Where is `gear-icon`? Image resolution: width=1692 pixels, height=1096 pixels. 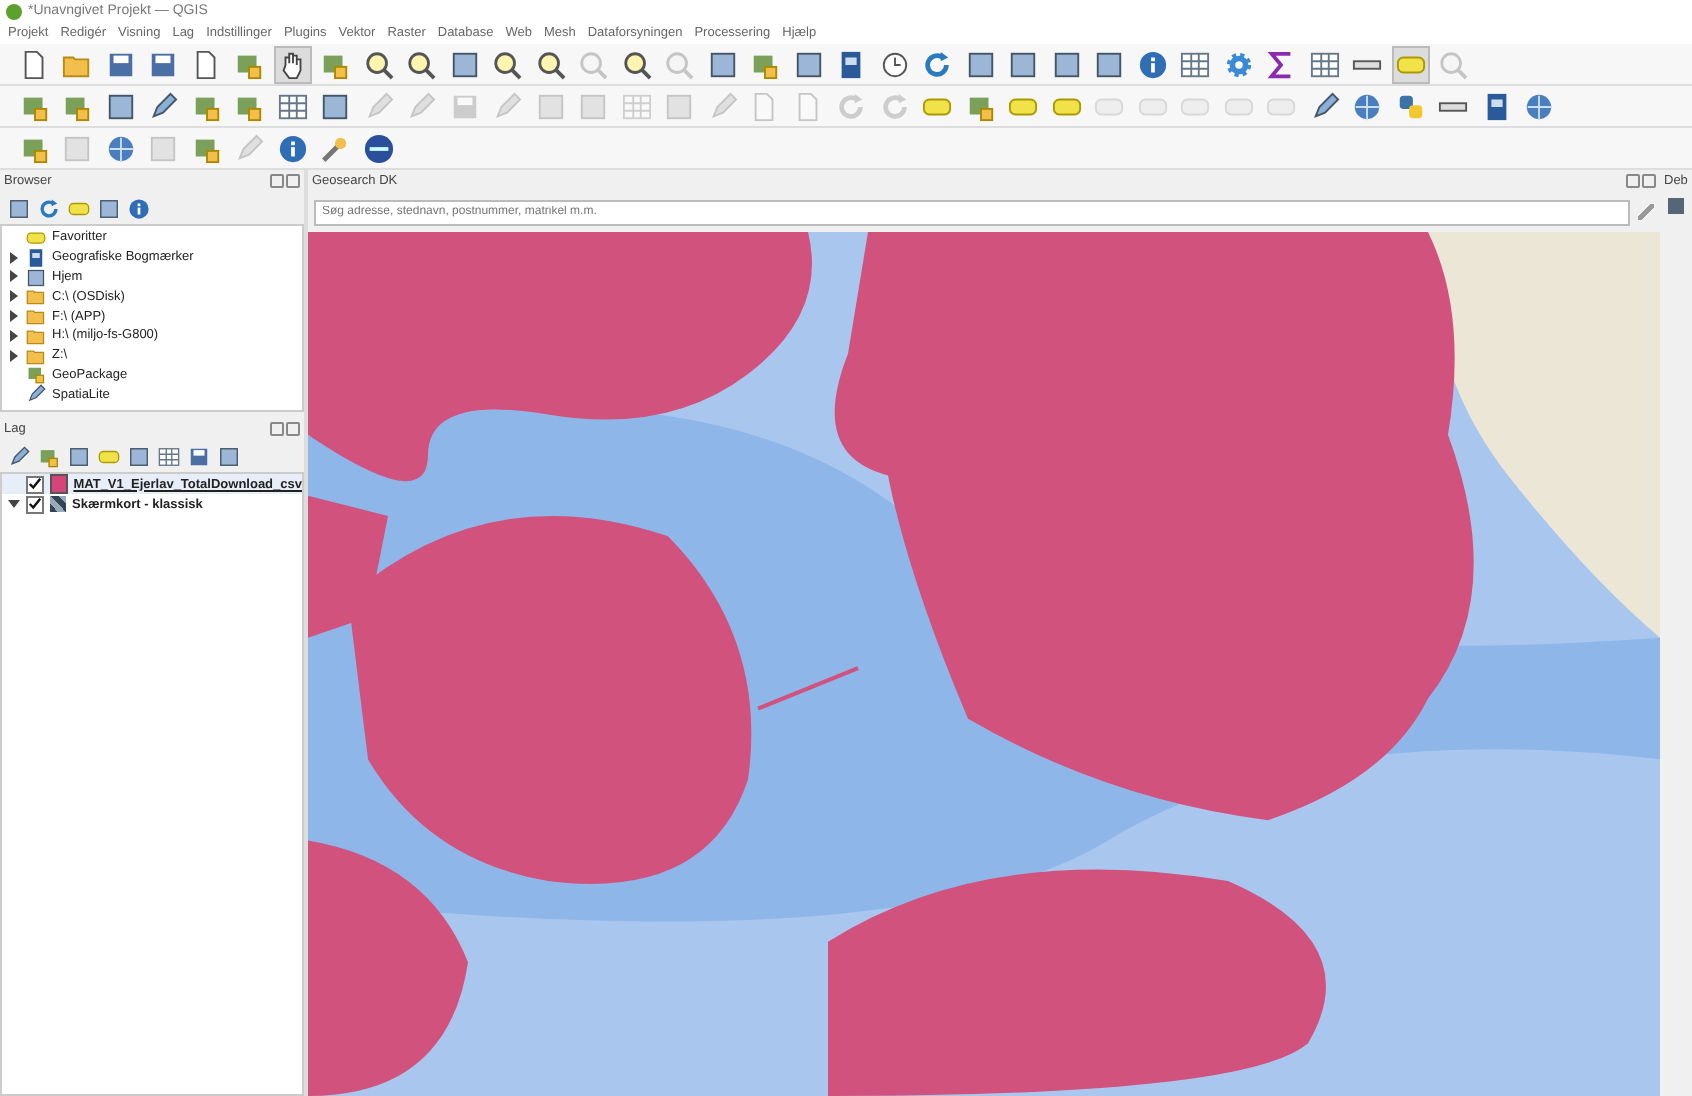
gear-icon is located at coordinates (1238, 64).